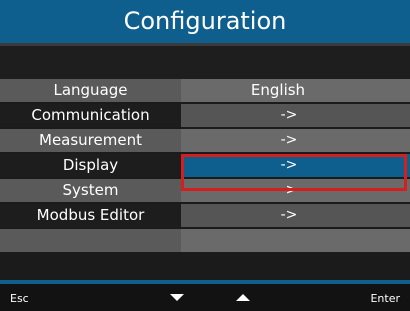  What do you see at coordinates (90, 165) in the screenshot?
I see `menu-item-label: Display` at bounding box center [90, 165].